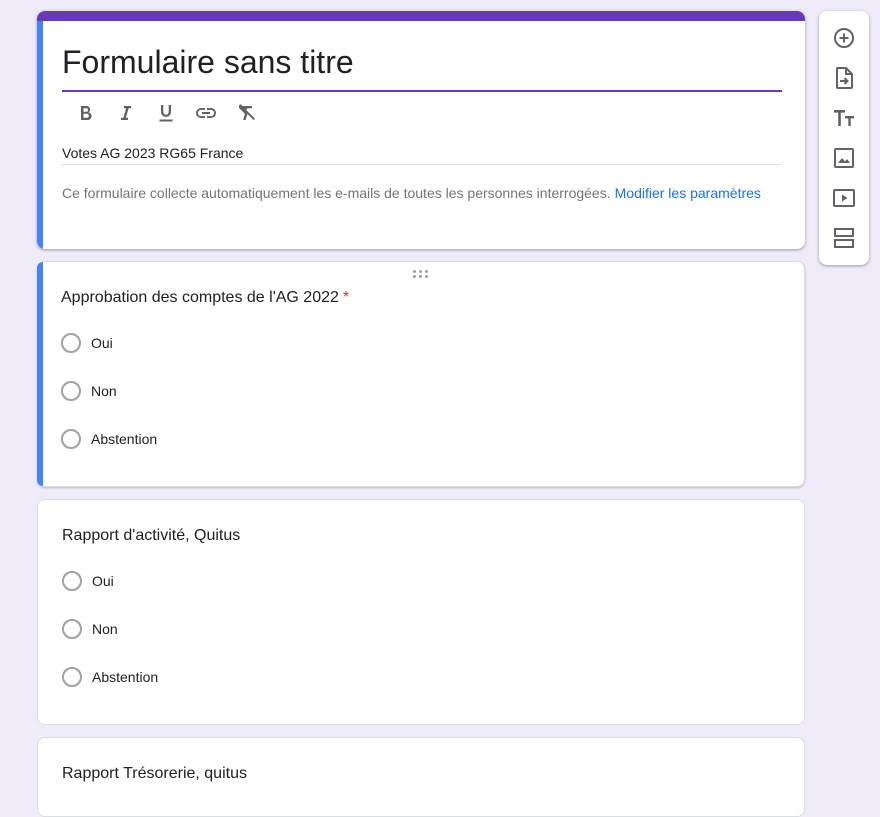  Describe the element at coordinates (154, 773) in the screenshot. I see `question-title: Rapport Trésorerie, quitus` at that location.